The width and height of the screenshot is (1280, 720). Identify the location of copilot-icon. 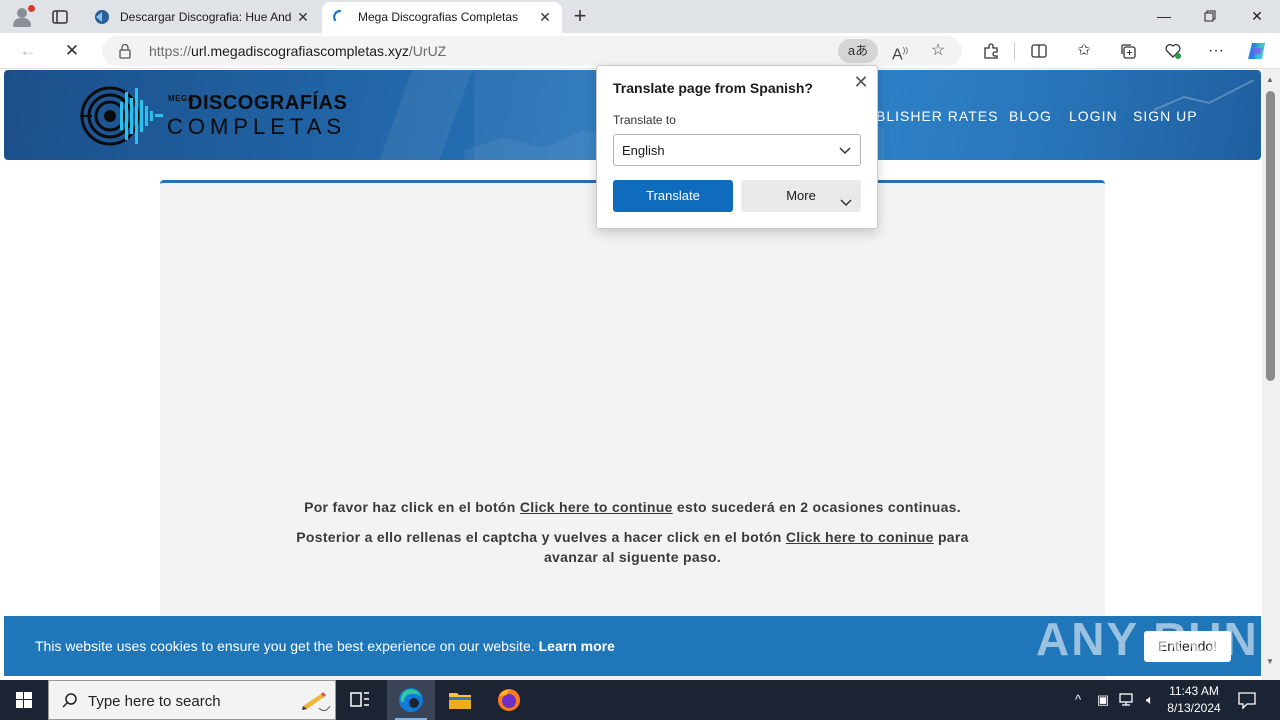
(1257, 51).